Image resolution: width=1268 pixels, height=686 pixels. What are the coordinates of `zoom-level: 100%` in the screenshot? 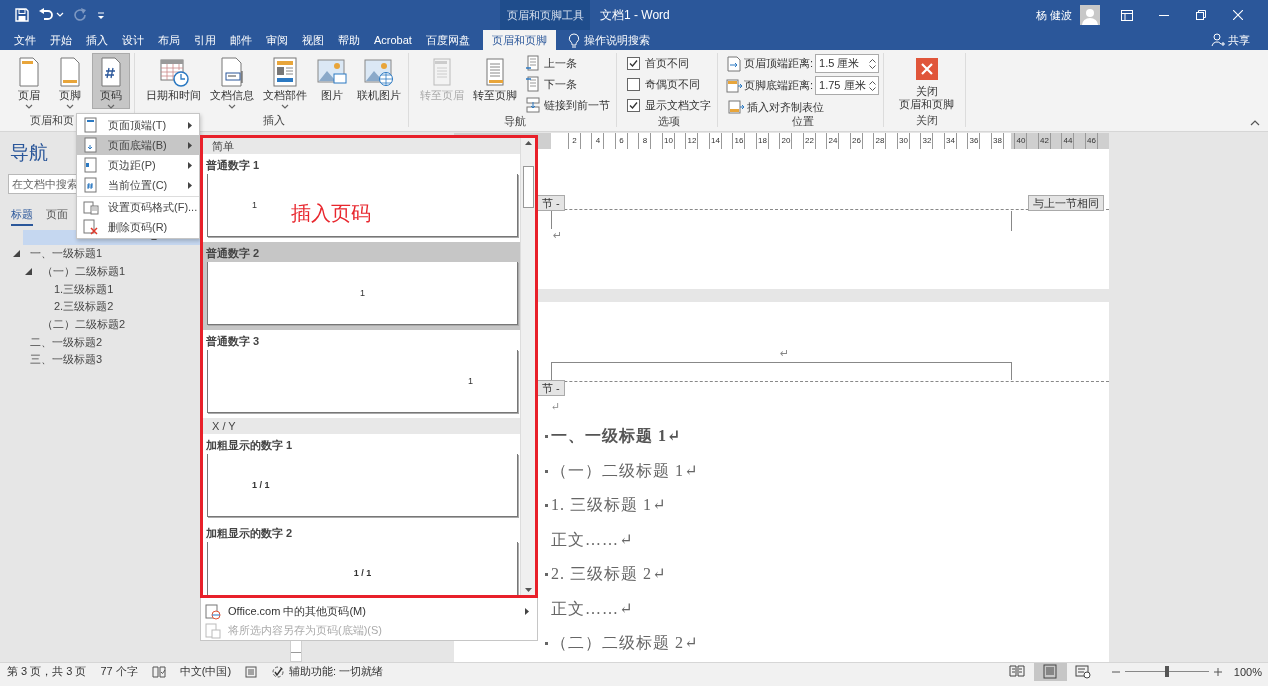 It's located at (1247, 671).